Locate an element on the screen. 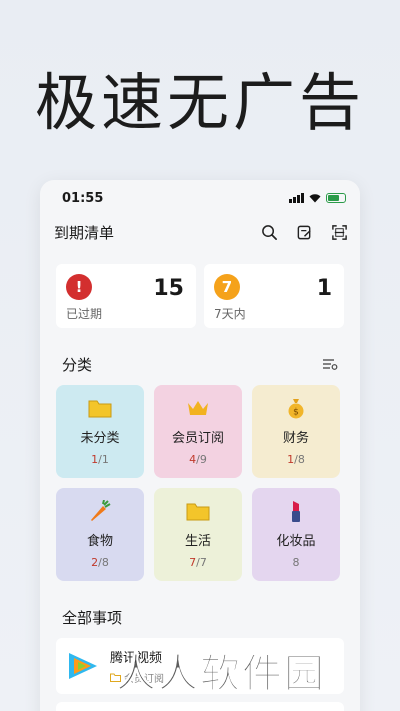  expired-card: ! 15 已过期 is located at coordinates (126, 296).